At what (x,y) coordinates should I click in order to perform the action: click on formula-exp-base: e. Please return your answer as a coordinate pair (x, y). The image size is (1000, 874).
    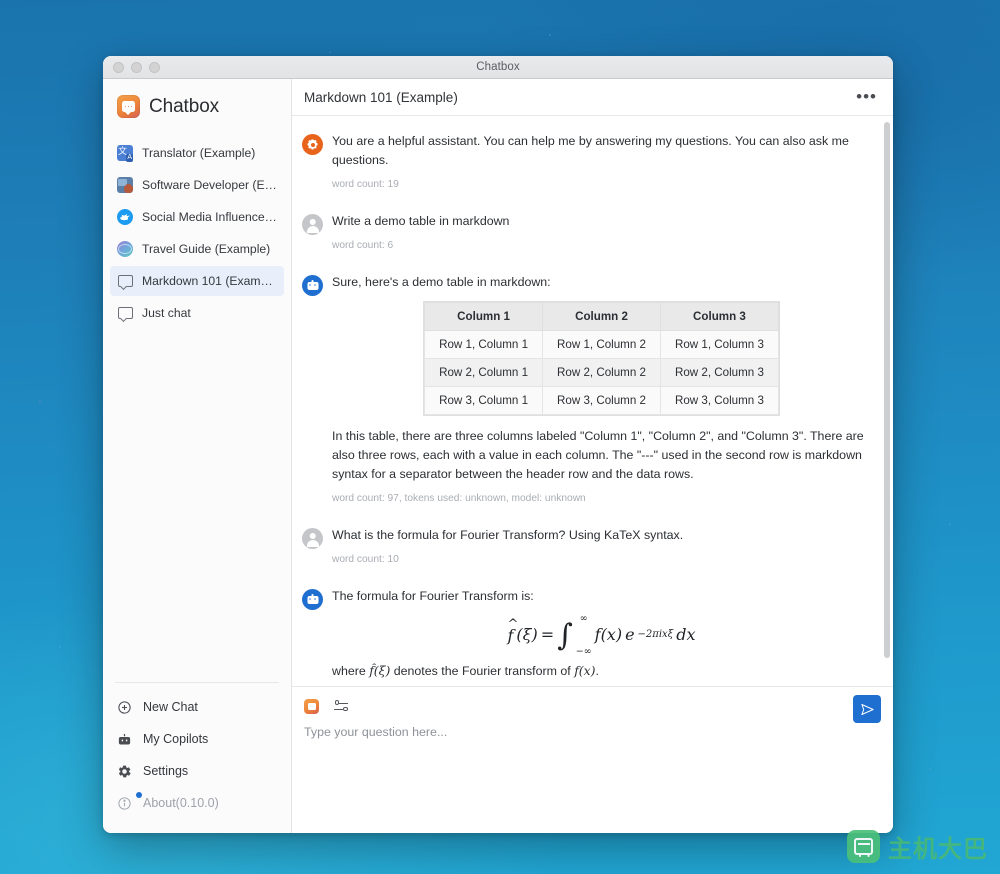
    Looking at the image, I should click on (630, 635).